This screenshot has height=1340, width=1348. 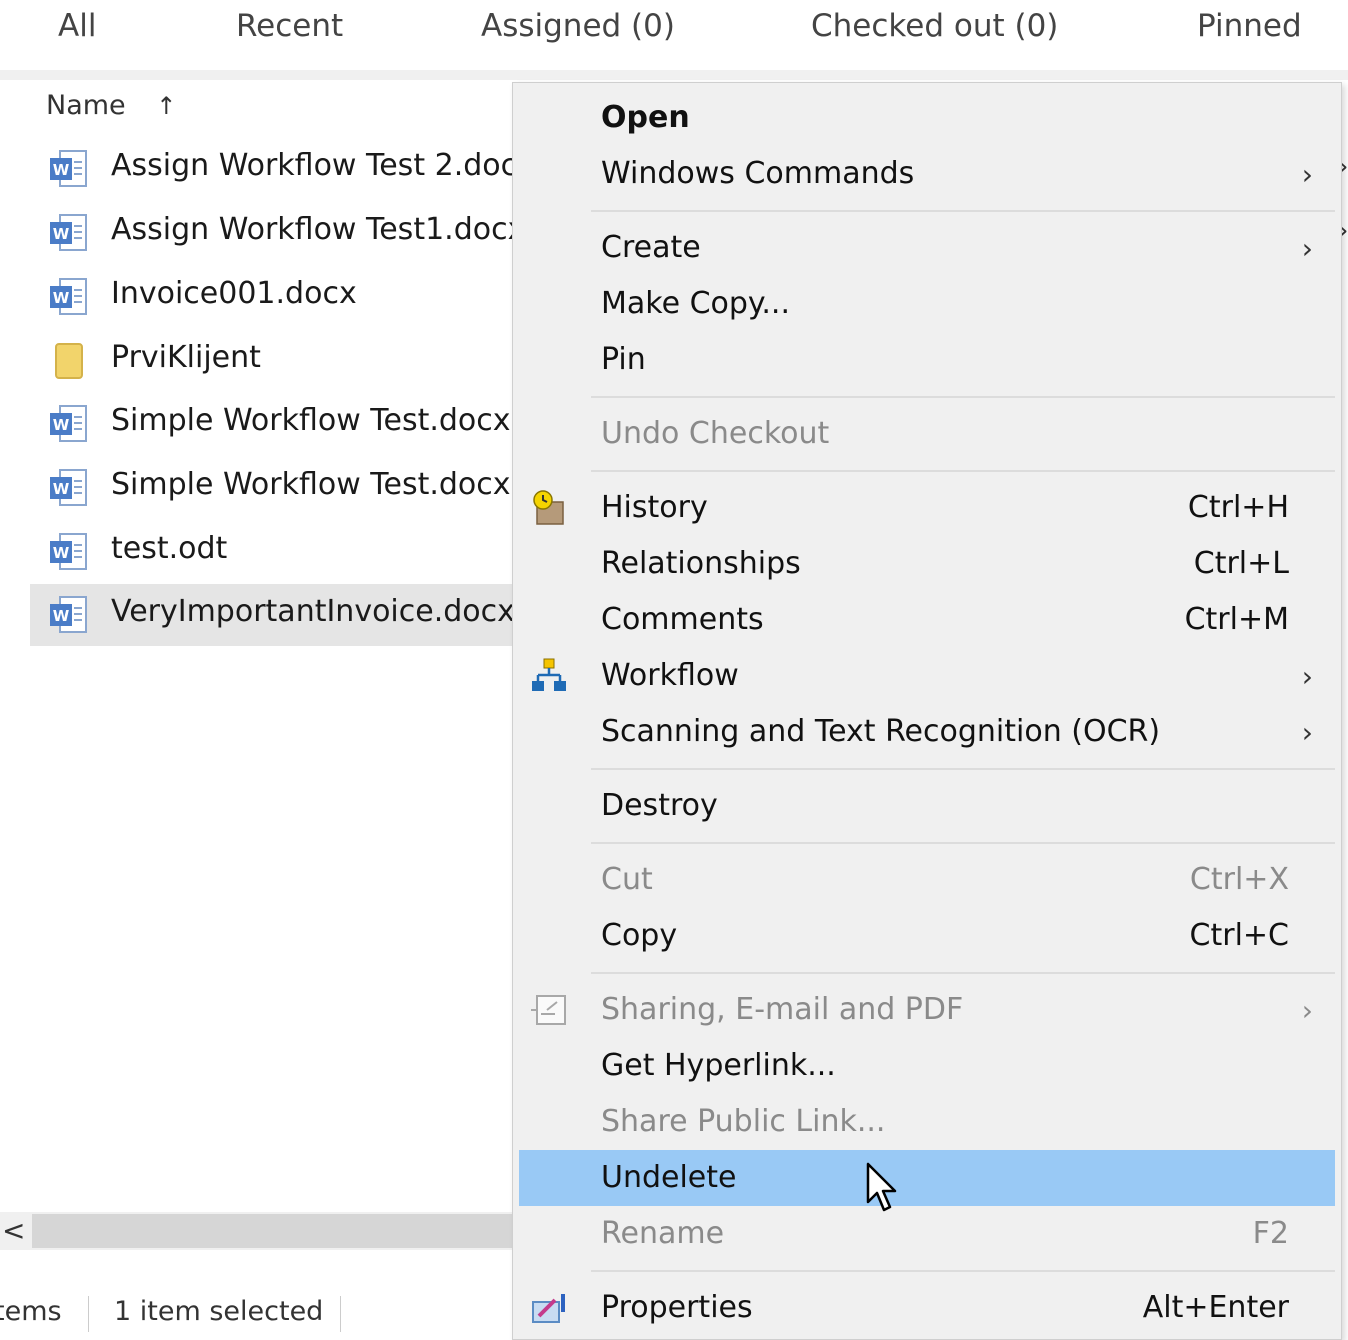 I want to click on file-name: test.odt, so click(x=169, y=548).